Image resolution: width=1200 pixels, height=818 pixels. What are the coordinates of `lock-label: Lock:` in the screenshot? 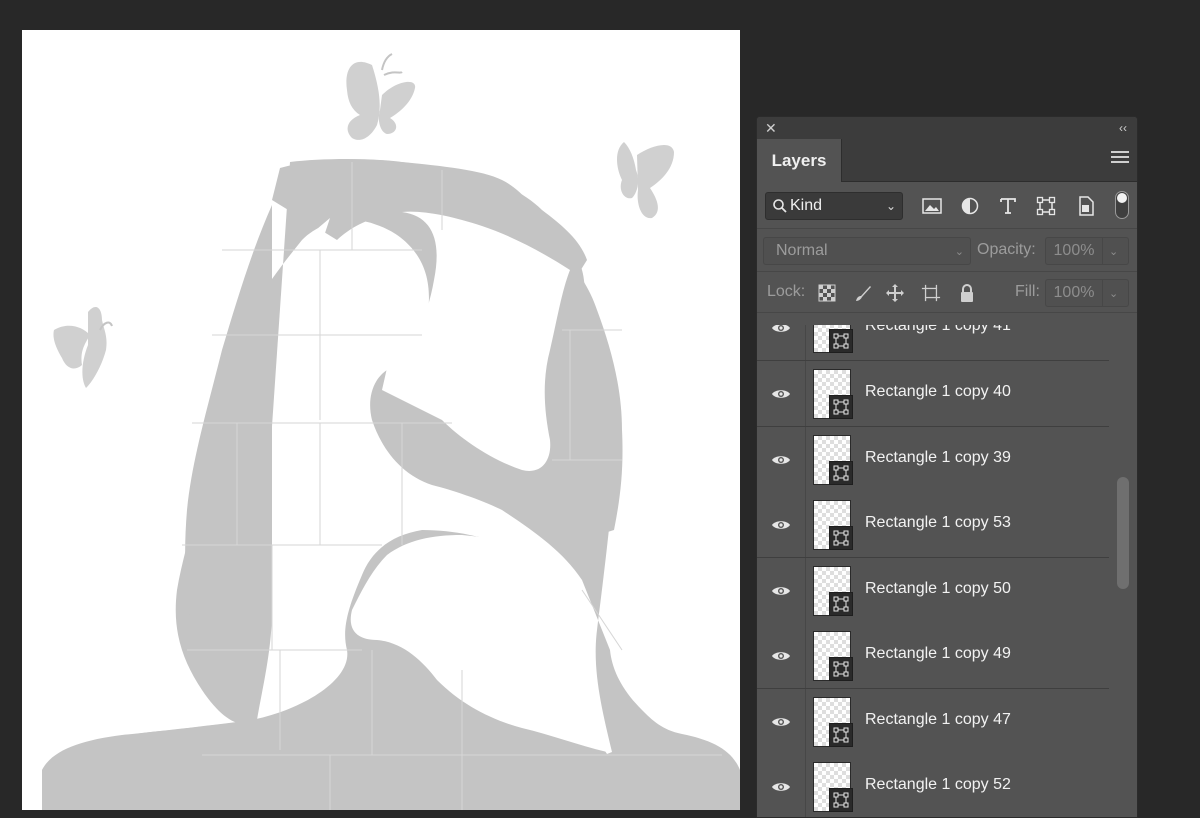 It's located at (786, 291).